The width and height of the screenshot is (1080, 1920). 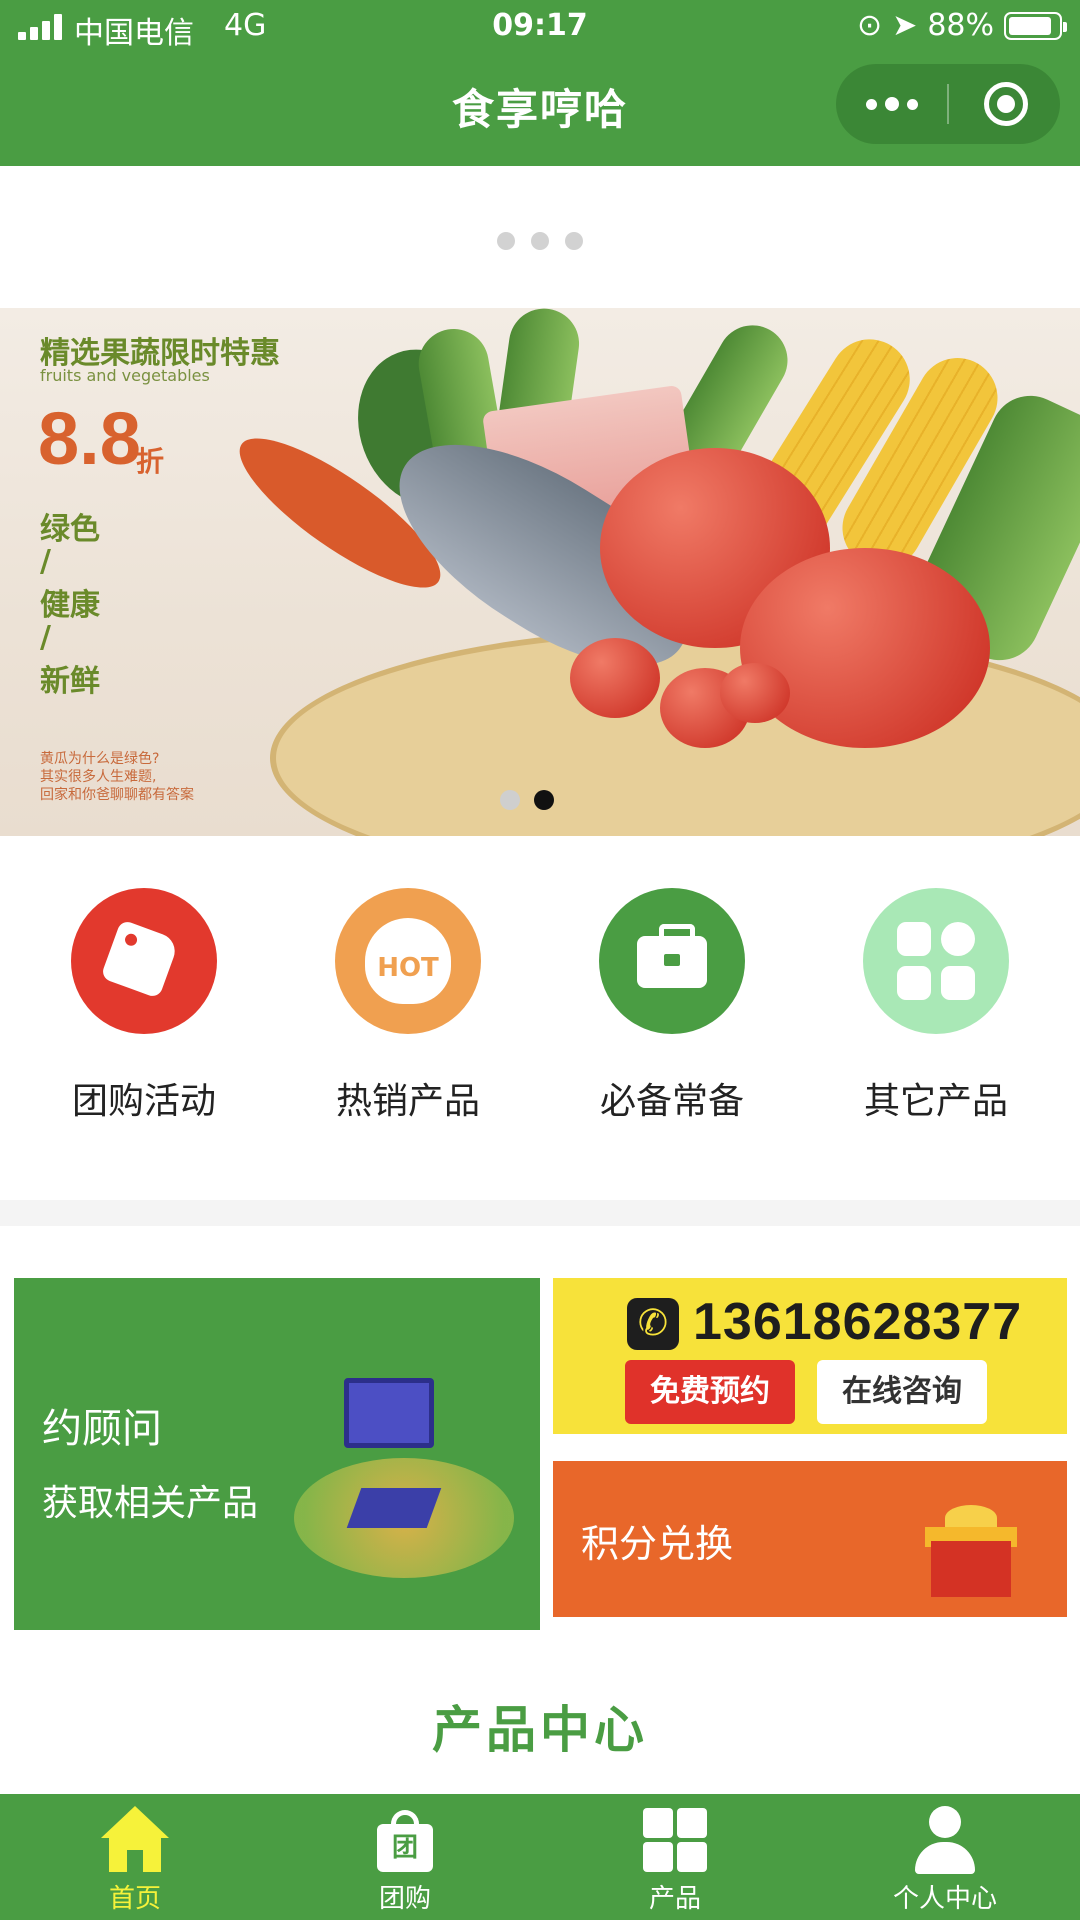 I want to click on banner-note: 回家和你爸聊聊都有答案, so click(x=117, y=795).